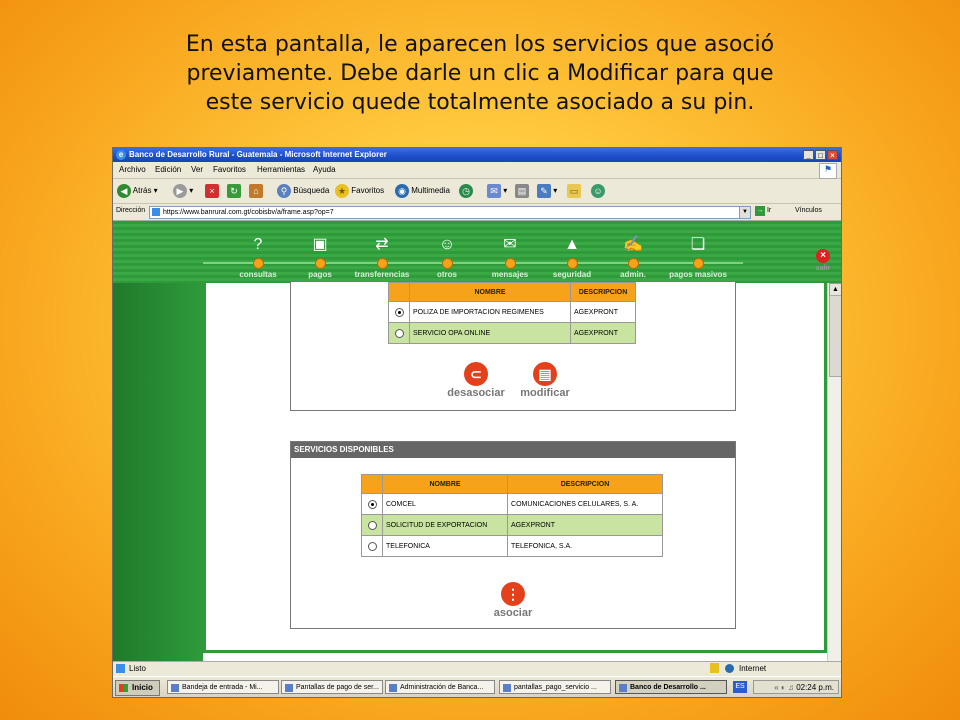 The width and height of the screenshot is (960, 720). What do you see at coordinates (834, 472) in the screenshot?
I see `vertical-scrollbar: ▲` at bounding box center [834, 472].